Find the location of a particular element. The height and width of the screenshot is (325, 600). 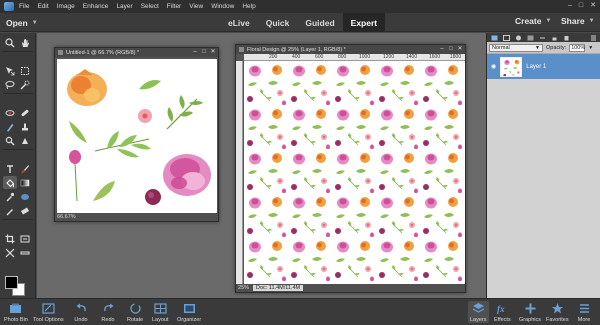

blend-mode-select: Normal ▼ is located at coordinates (516, 47).